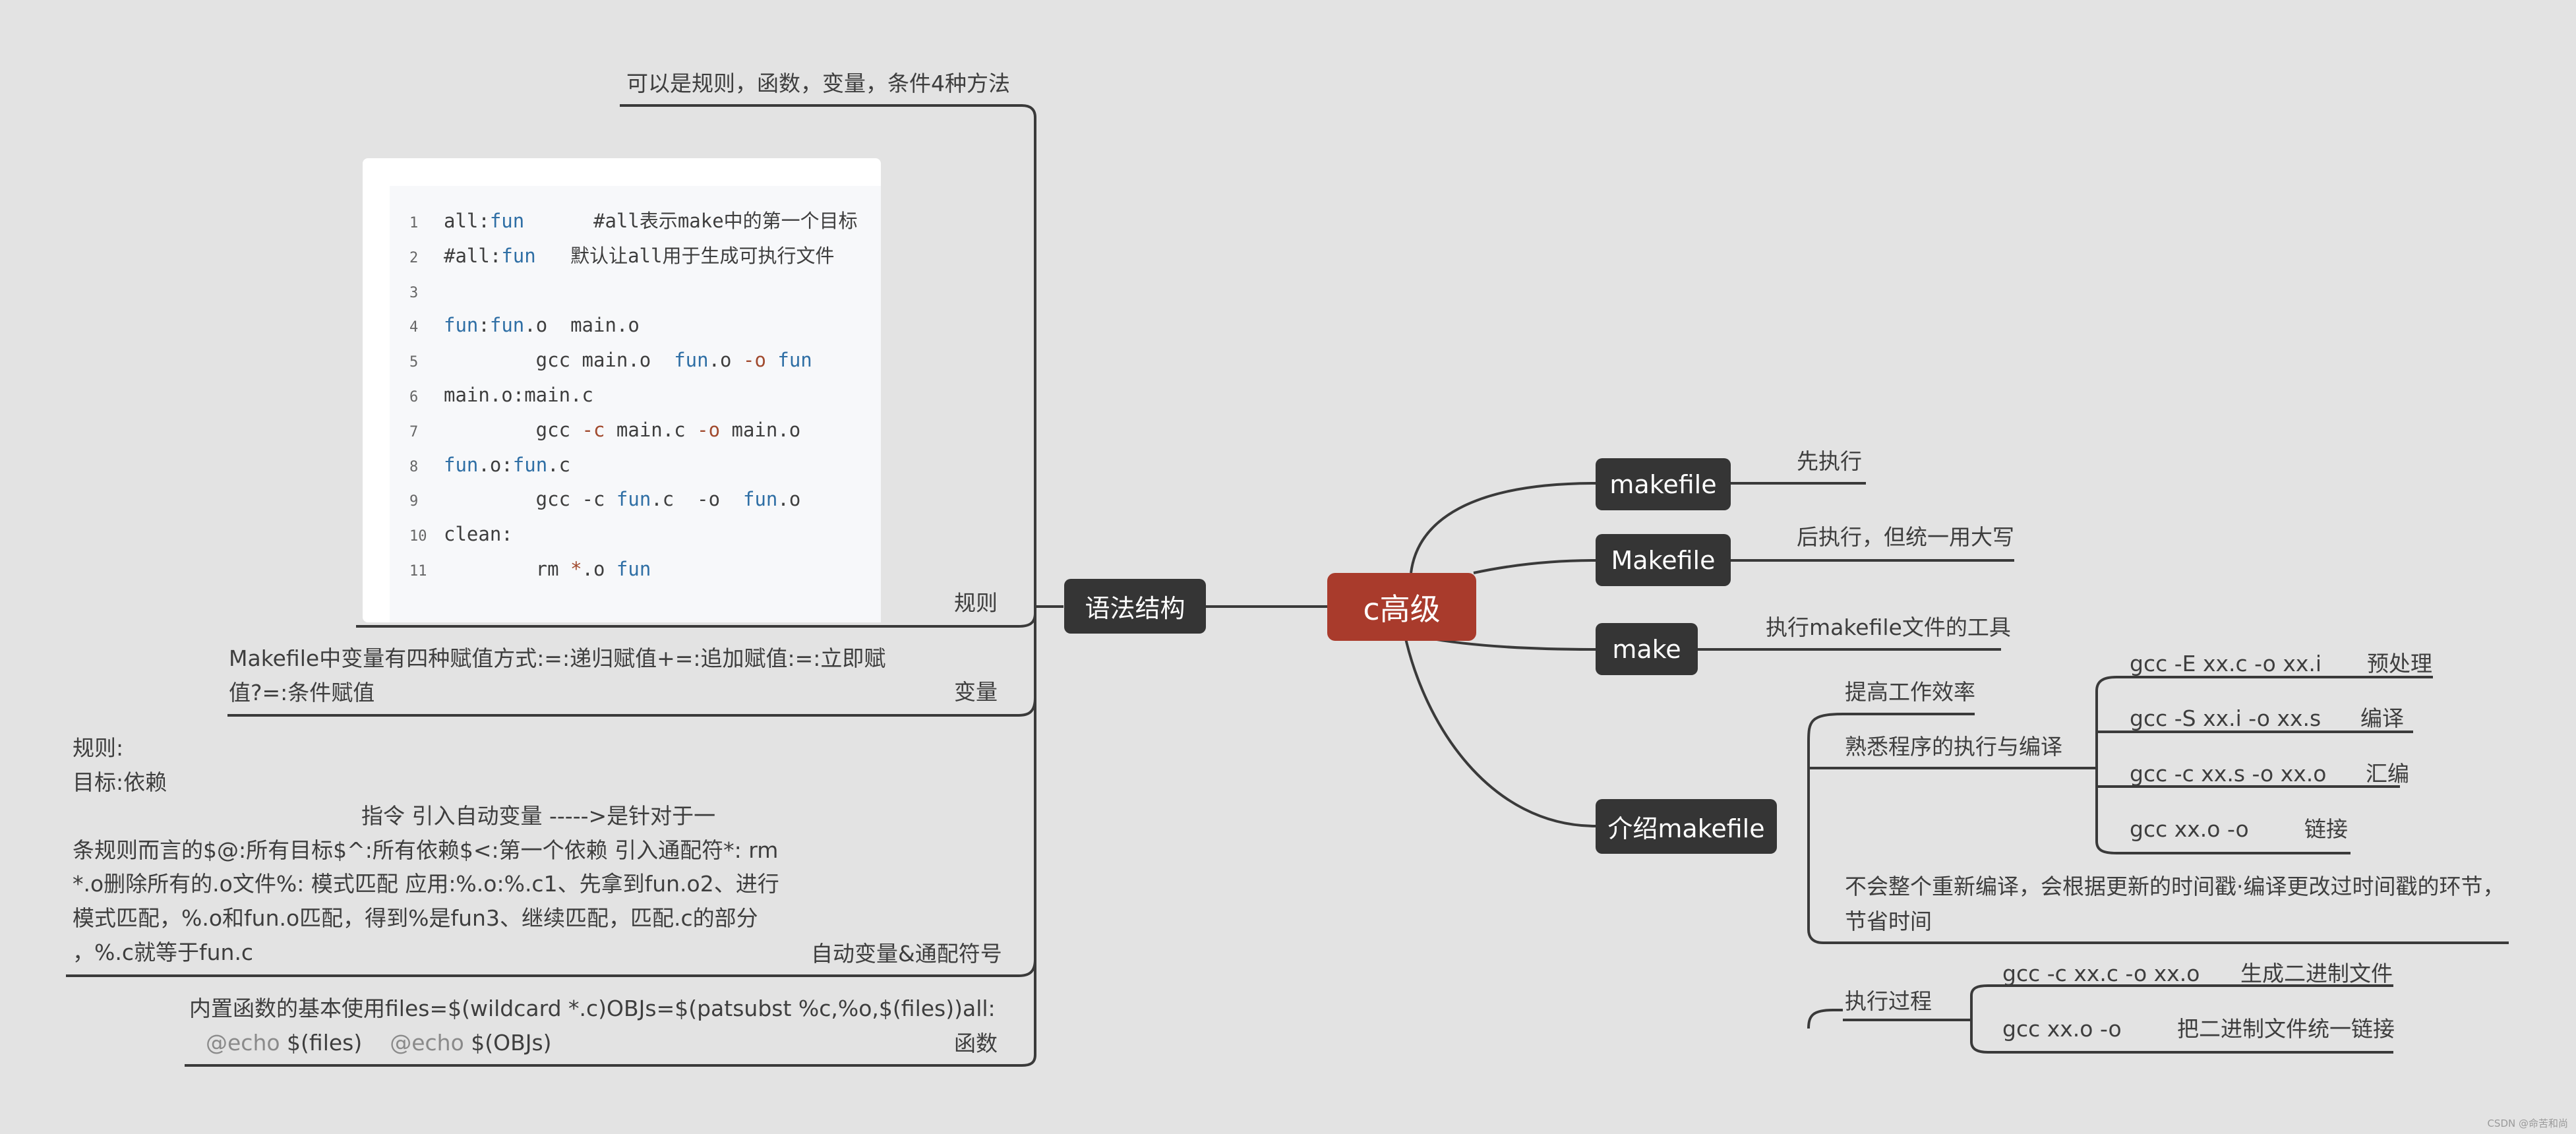 This screenshot has width=2576, height=1134. I want to click on step-cmd-preprocess: gcc -E xx.c -o xx.i, so click(2226, 663).